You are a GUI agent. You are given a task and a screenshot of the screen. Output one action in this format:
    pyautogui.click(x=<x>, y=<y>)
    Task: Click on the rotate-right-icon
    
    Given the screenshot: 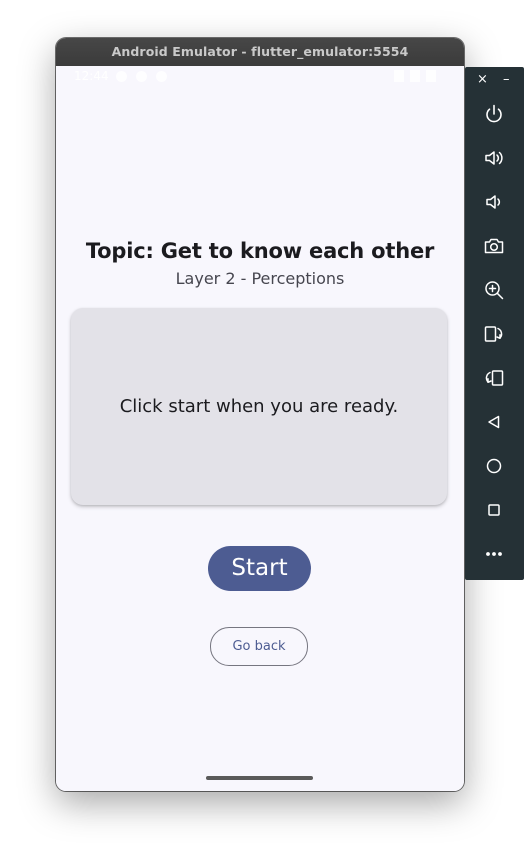 What is the action you would take?
    pyautogui.click(x=494, y=334)
    